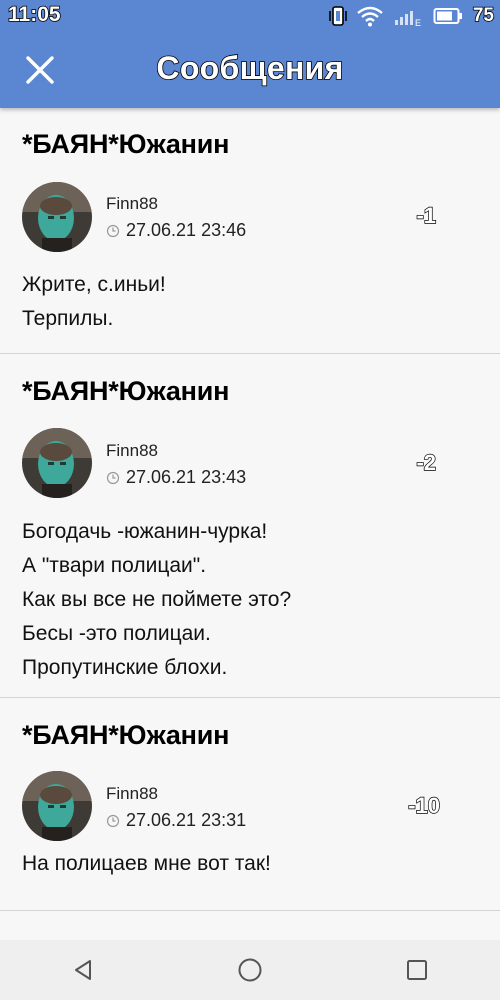 Image resolution: width=500 pixels, height=1000 pixels. I want to click on recents-icon, so click(416, 970).